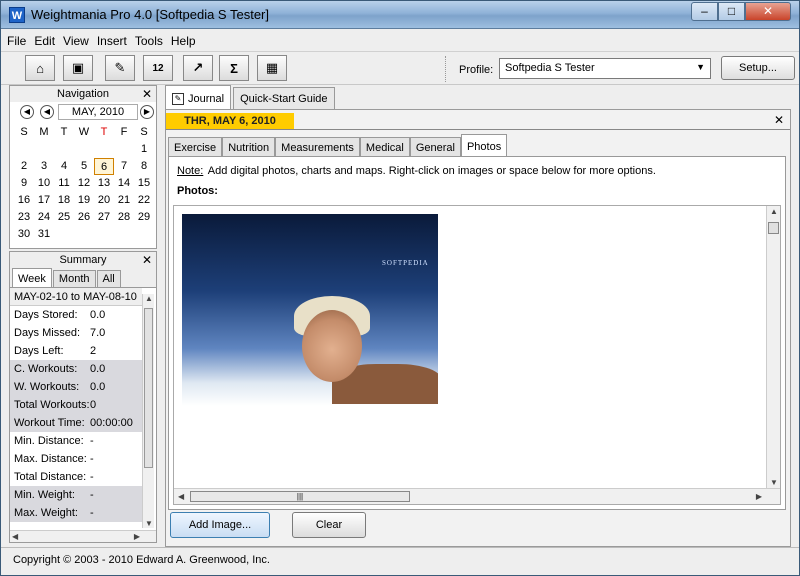 Image resolution: width=800 pixels, height=576 pixels. I want to click on calendar-day: 23, so click(24, 217).